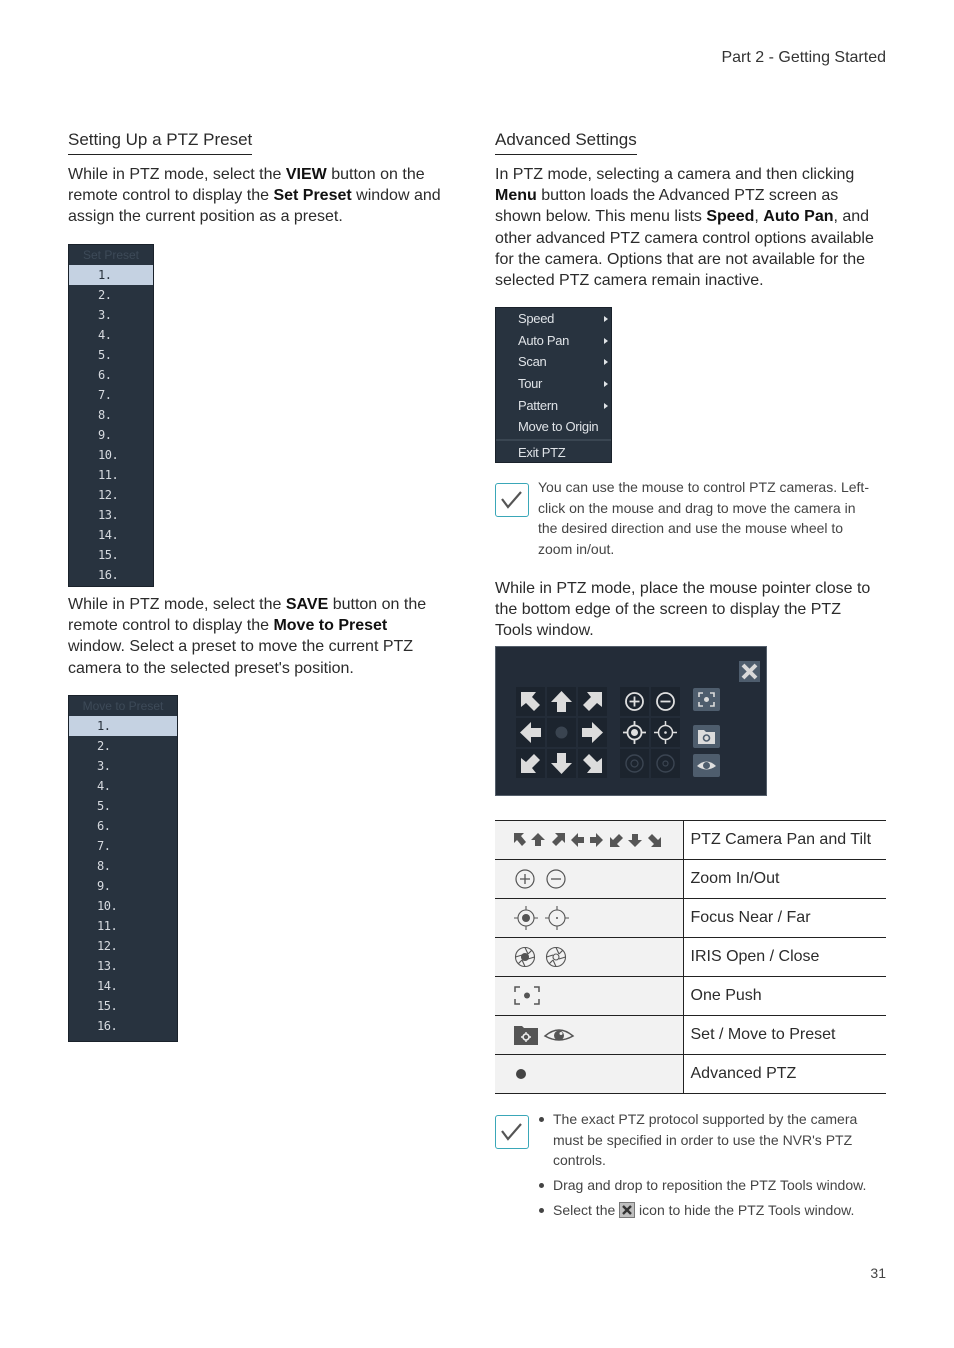 This screenshot has width=954, height=1348. What do you see at coordinates (803, 57) in the screenshot?
I see `page-header-section: Part 2 - Getting Started` at bounding box center [803, 57].